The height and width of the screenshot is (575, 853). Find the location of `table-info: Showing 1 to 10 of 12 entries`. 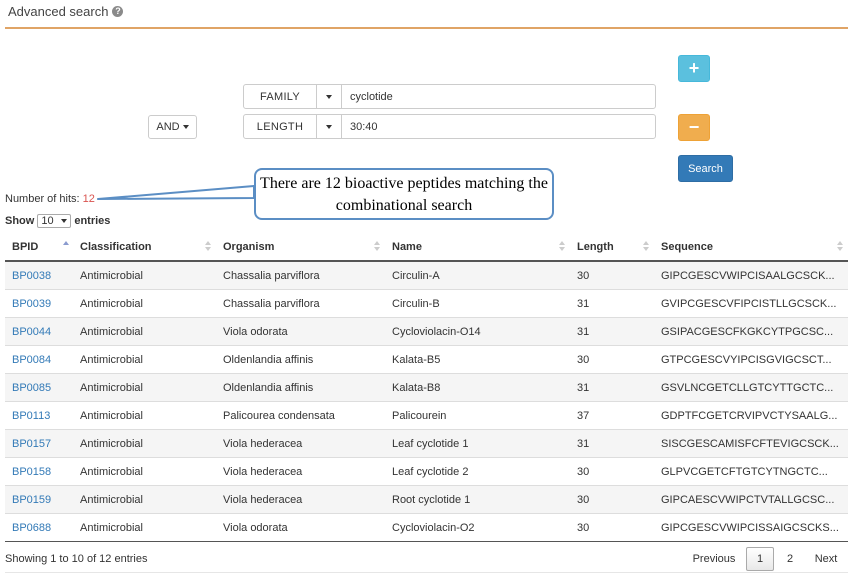

table-info: Showing 1 to 10 of 12 entries is located at coordinates (76, 559).